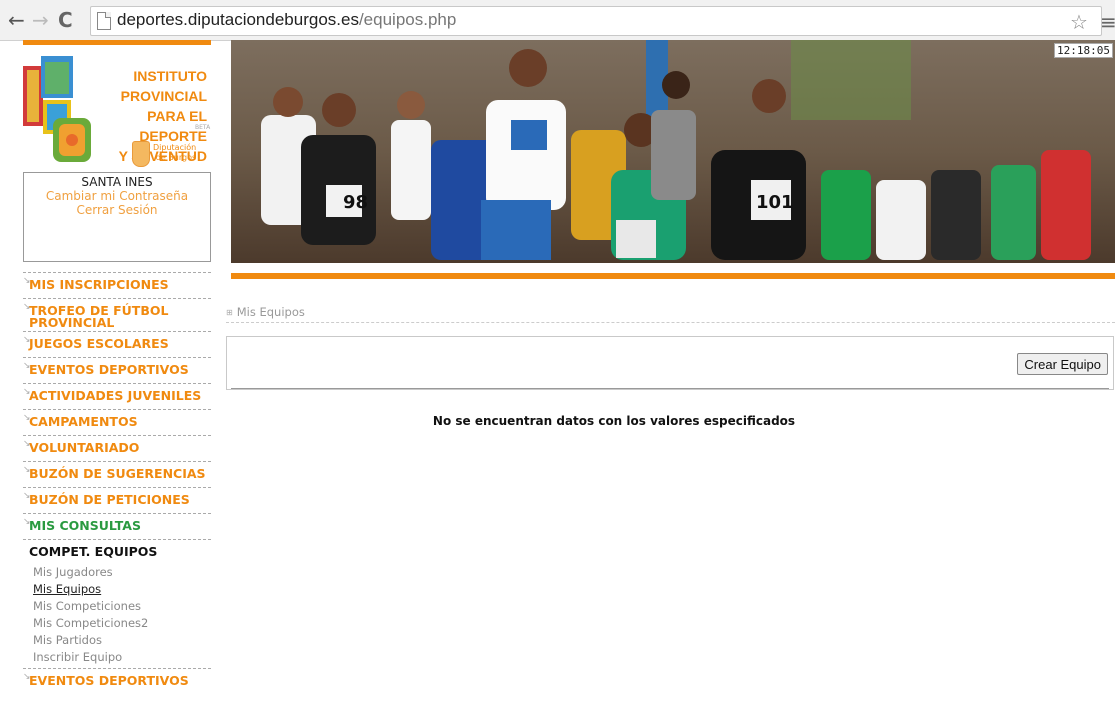 Image resolution: width=1115 pixels, height=715 pixels. What do you see at coordinates (117, 196) in the screenshot?
I see `change-password-link: Cambiar mi Contraseña` at bounding box center [117, 196].